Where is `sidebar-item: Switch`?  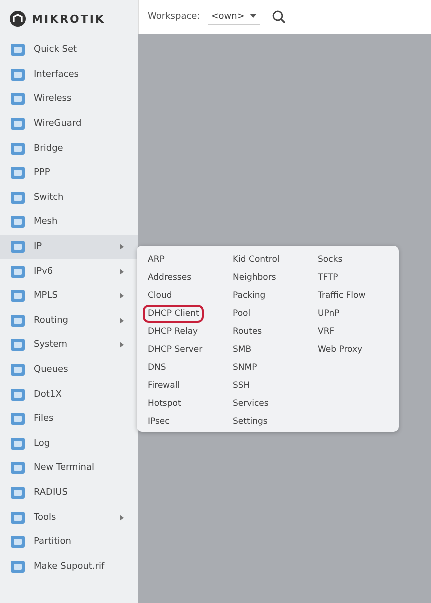
sidebar-item: Switch is located at coordinates (69, 198).